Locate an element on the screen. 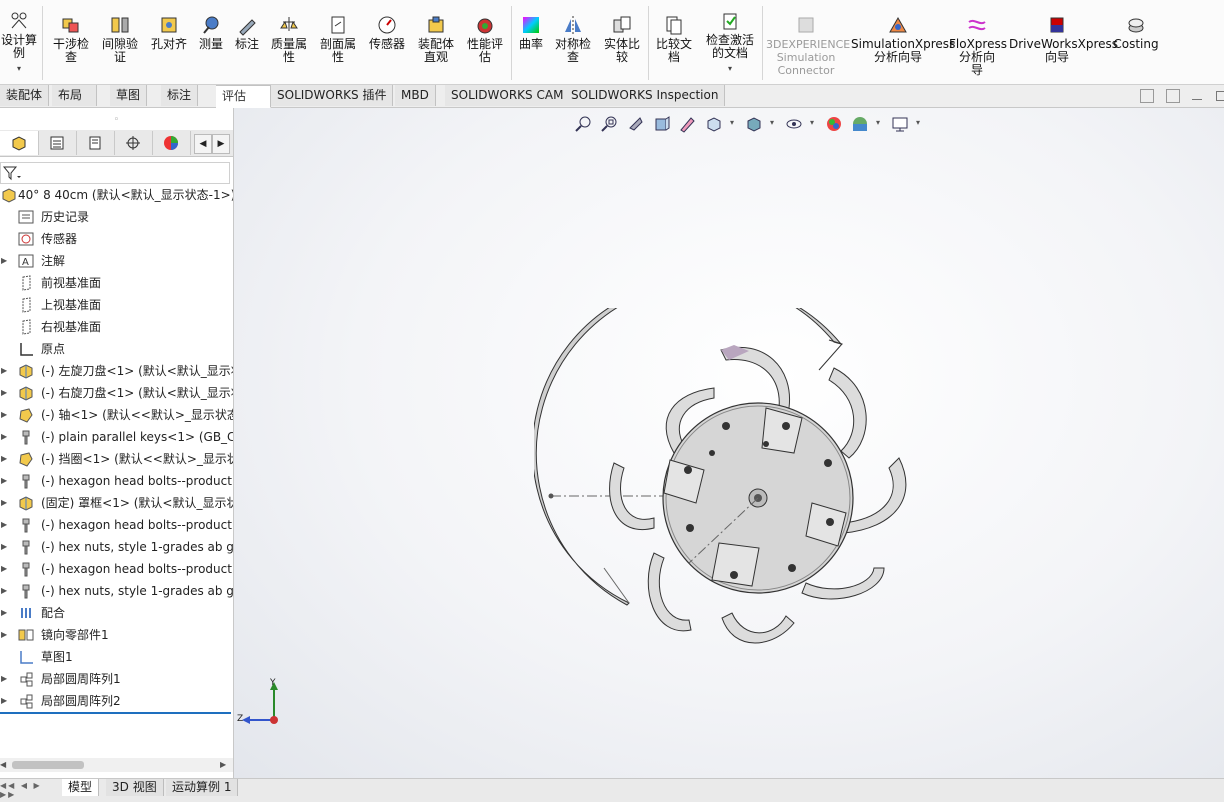  tab-solidworks-cam: SOLIDWORKS CAM is located at coordinates (508, 95).